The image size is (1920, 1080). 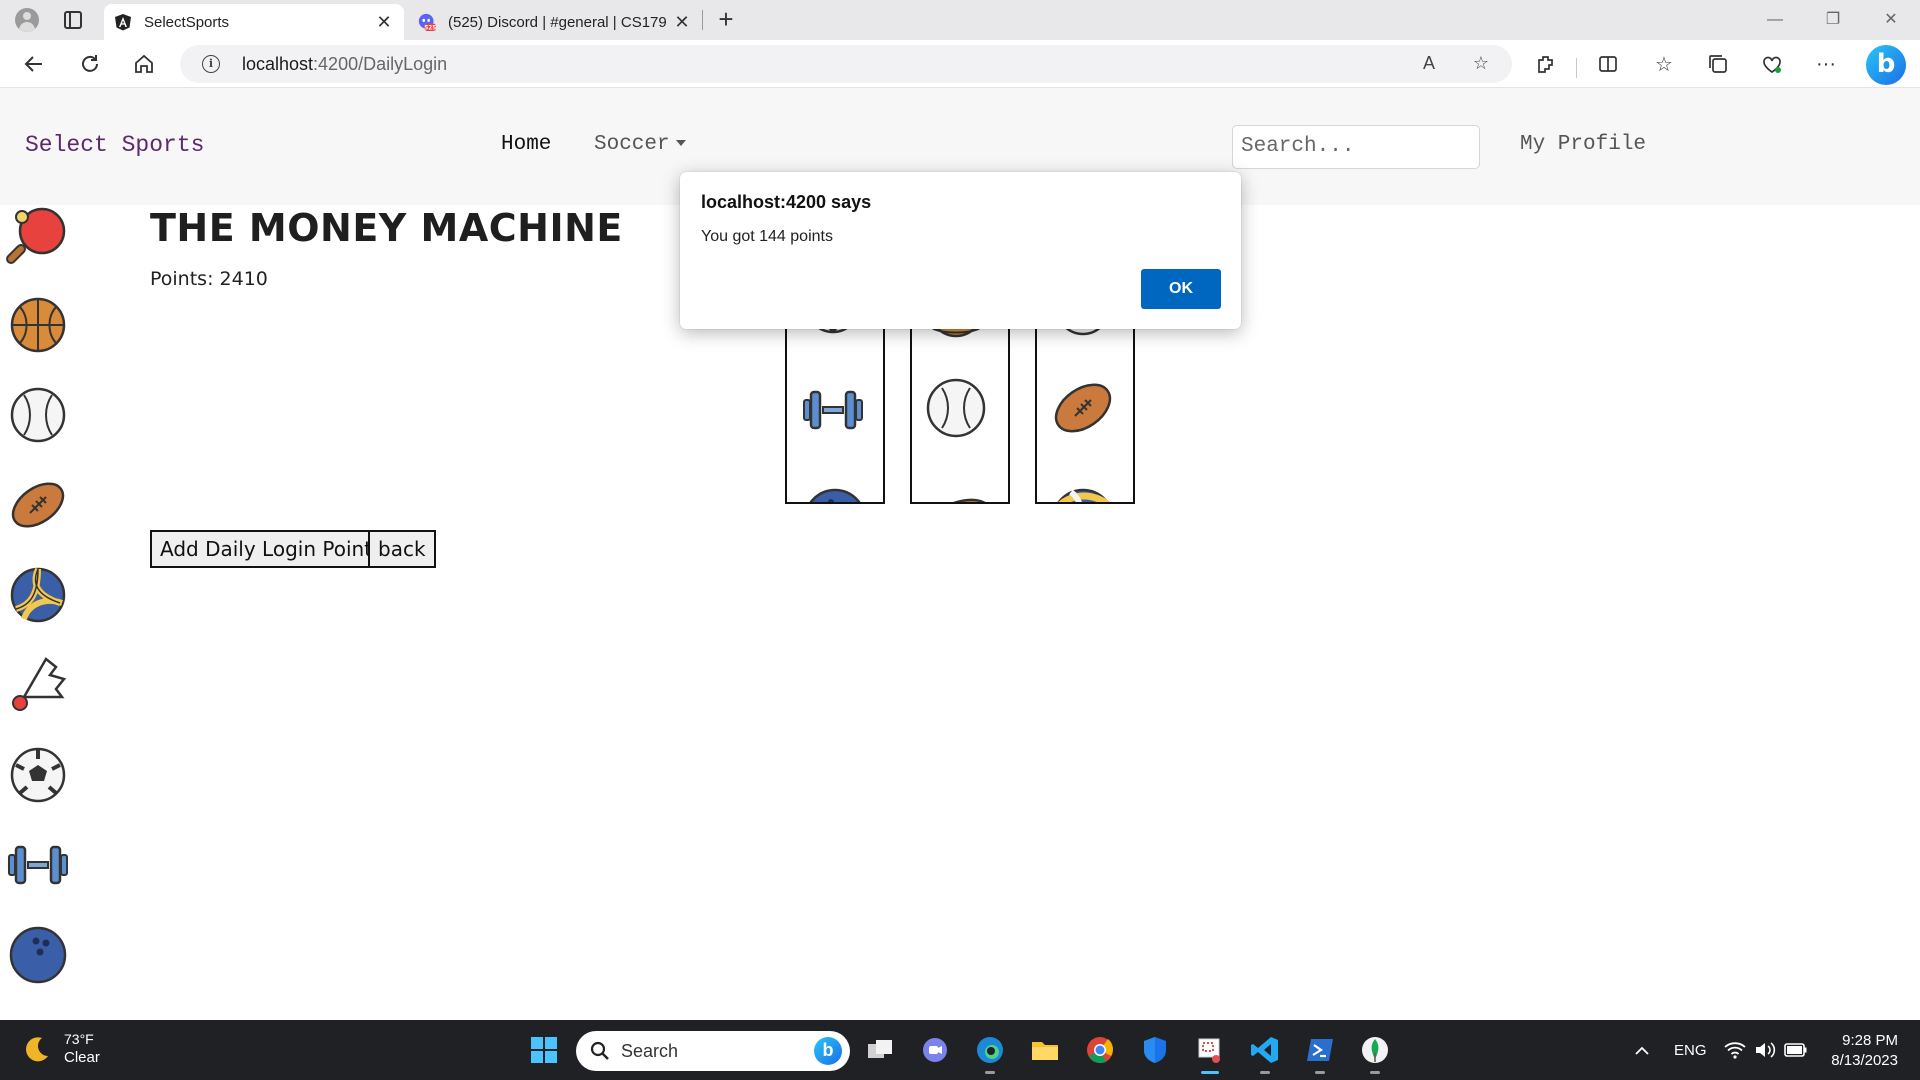 What do you see at coordinates (1826, 64) in the screenshot?
I see `more-options-icon: ···` at bounding box center [1826, 64].